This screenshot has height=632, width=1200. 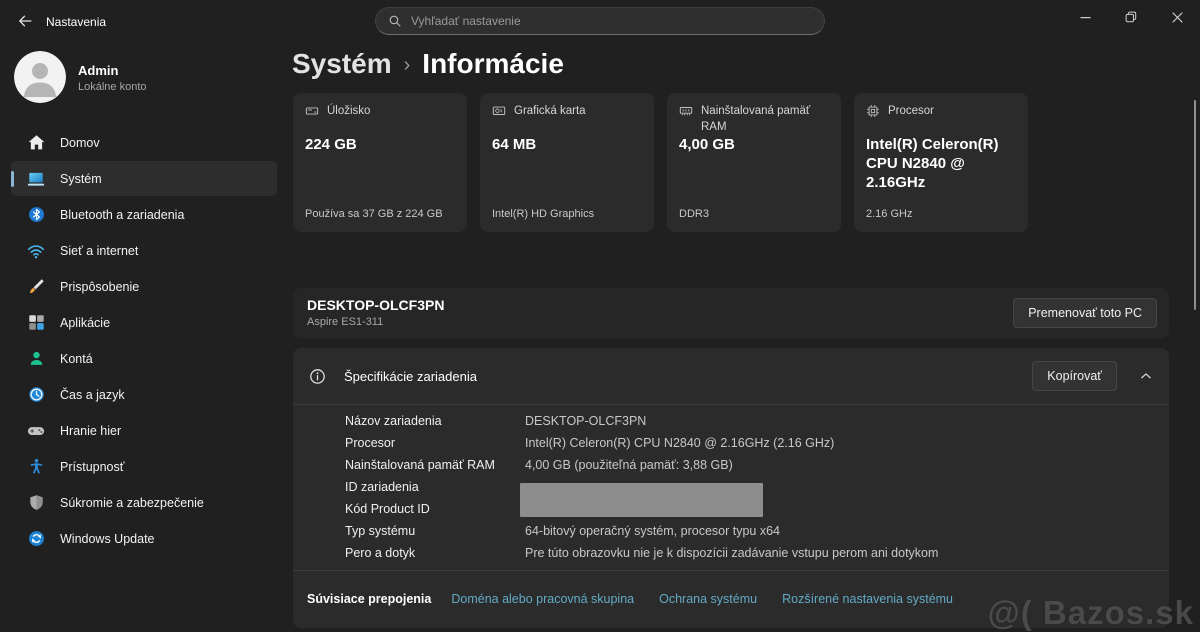 I want to click on card-caption: Intel(R) HD Graphics, so click(x=543, y=214).